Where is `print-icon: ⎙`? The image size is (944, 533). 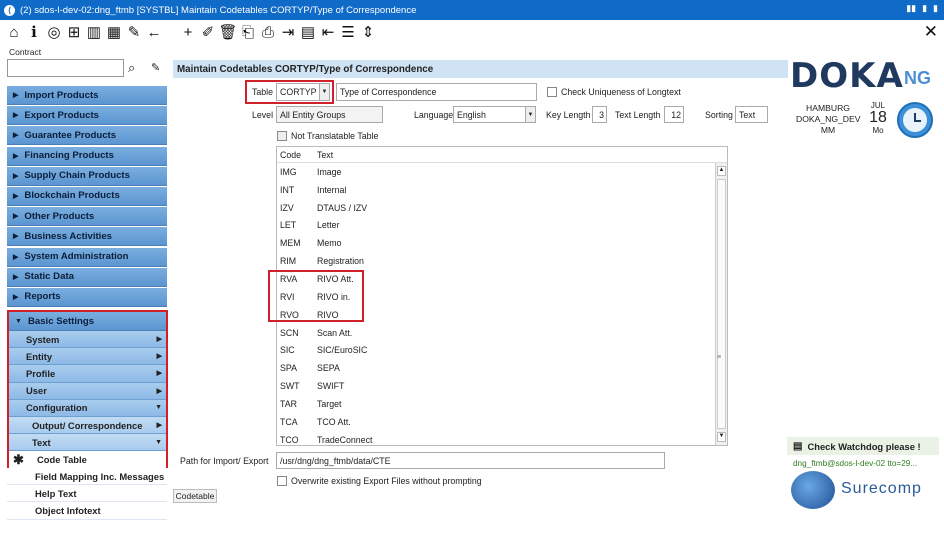 print-icon: ⎙ is located at coordinates (268, 32).